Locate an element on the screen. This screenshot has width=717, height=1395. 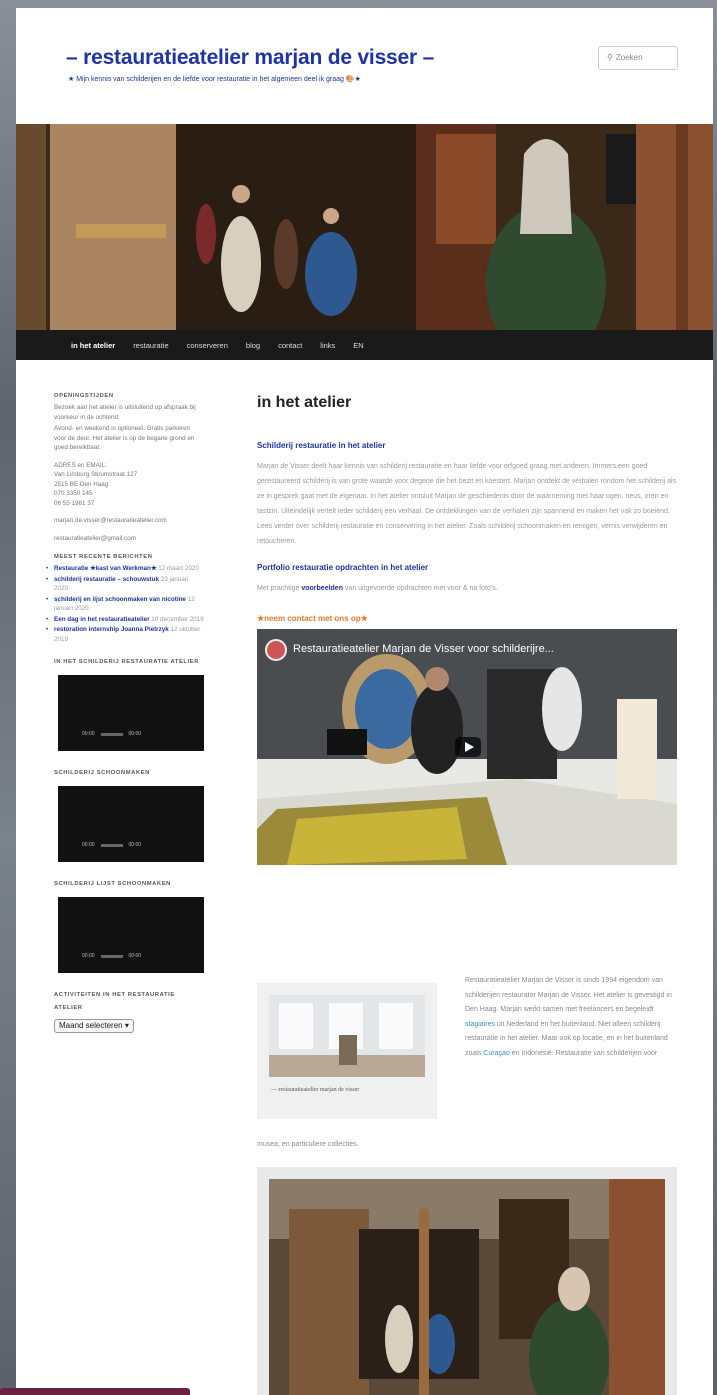
video-player-2: 00:00 00:00 is located at coordinates (131, 824).